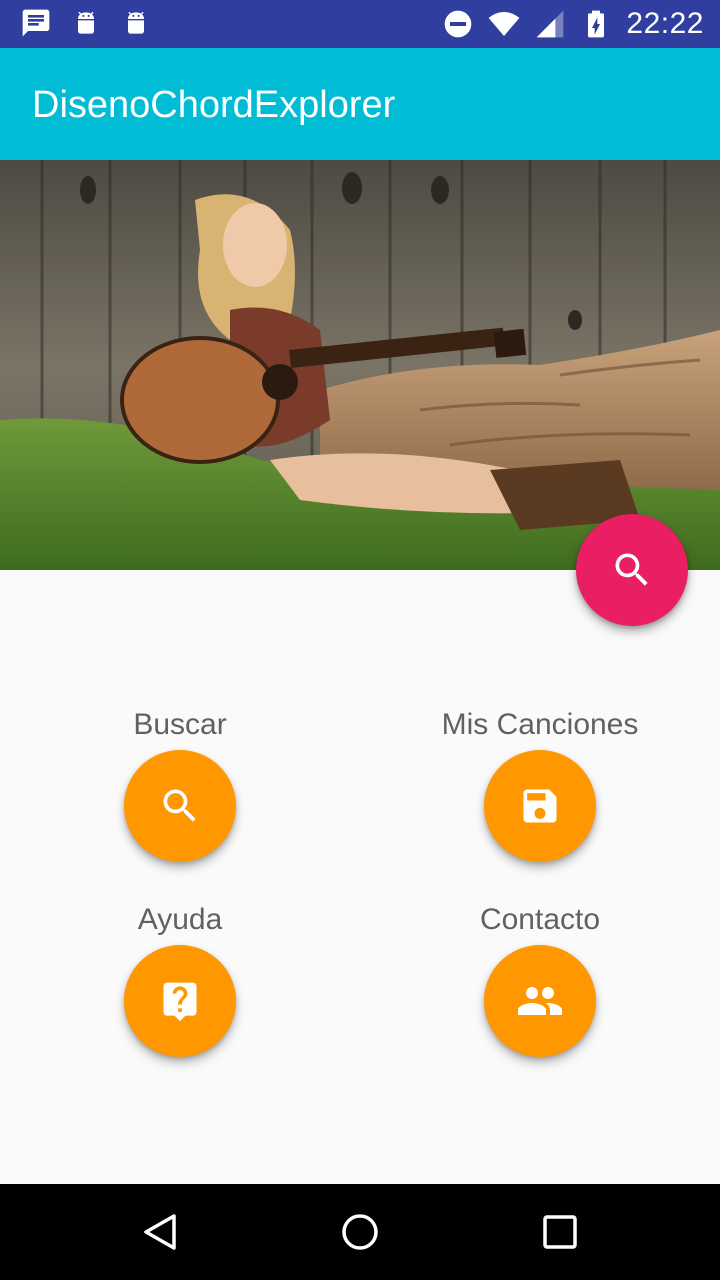 This screenshot has width=720, height=1280. Describe the element at coordinates (540, 919) in the screenshot. I see `action-label-contacto: Contacto` at that location.